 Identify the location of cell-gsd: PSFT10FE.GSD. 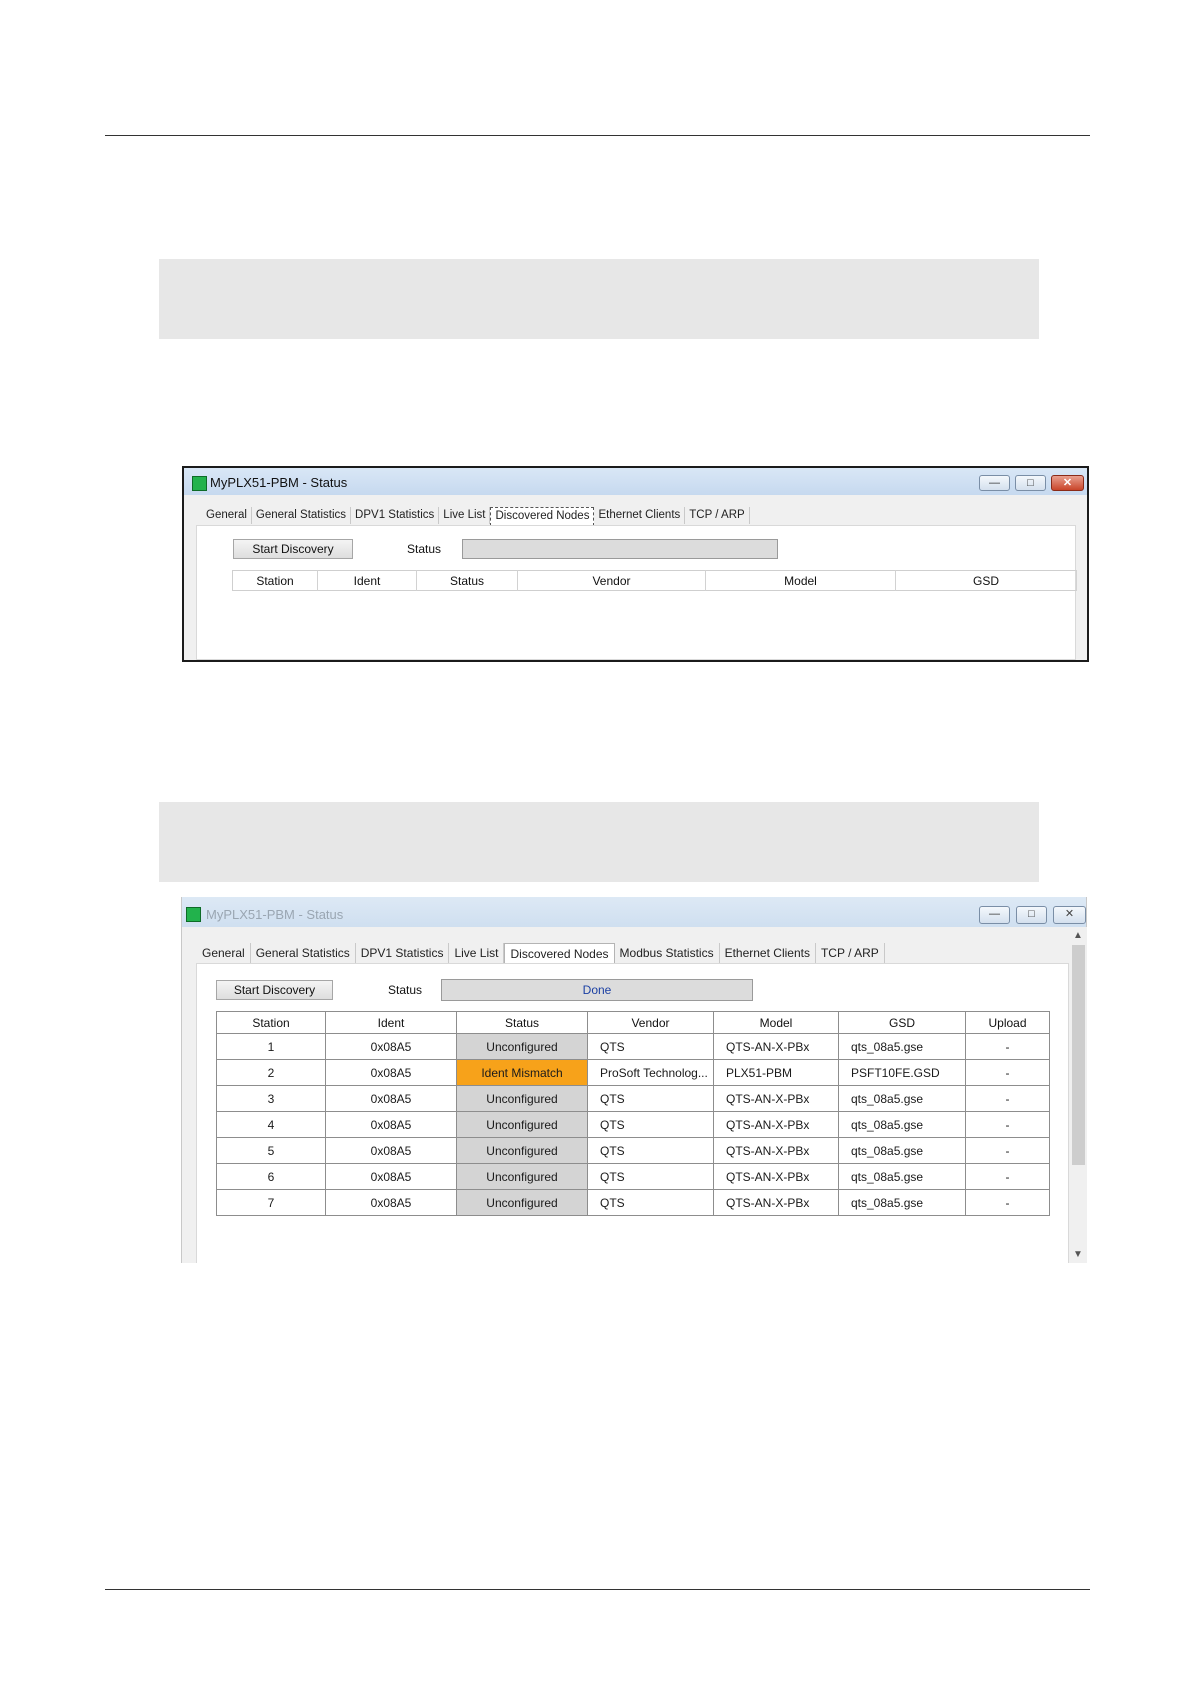
(902, 1072).